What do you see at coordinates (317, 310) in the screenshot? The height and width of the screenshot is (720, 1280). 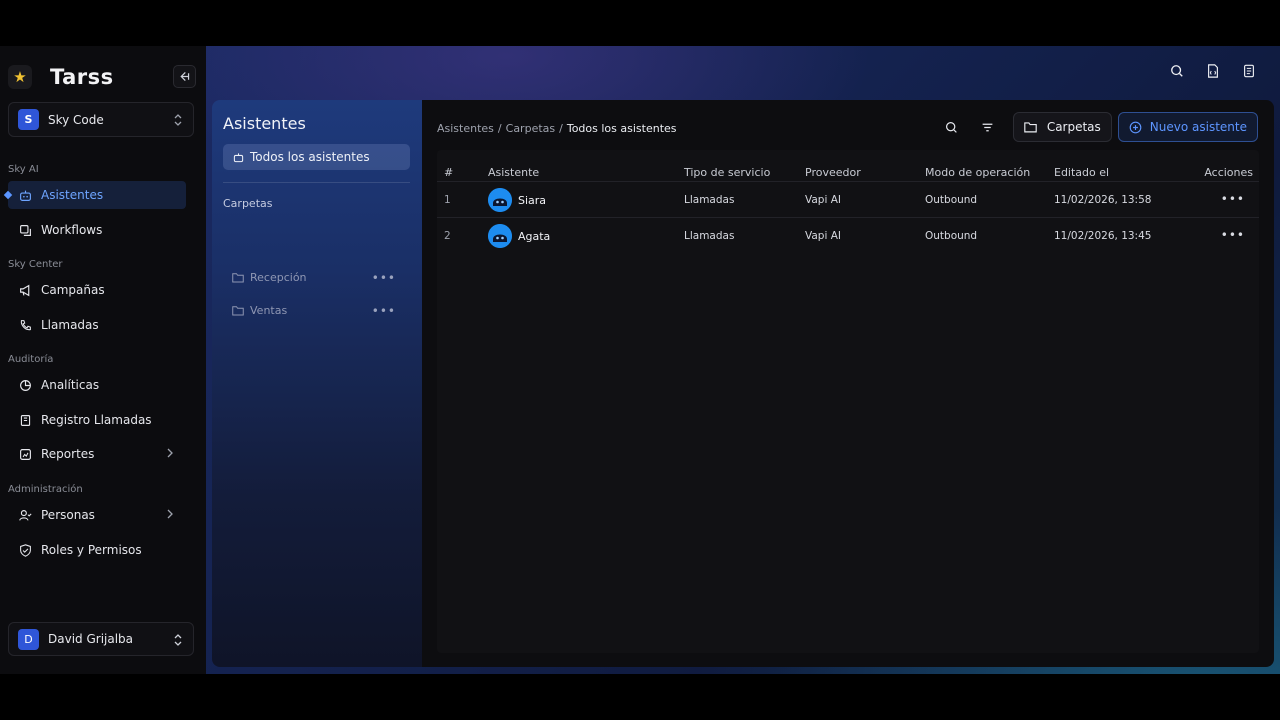 I see `folder-item: Ventas •••` at bounding box center [317, 310].